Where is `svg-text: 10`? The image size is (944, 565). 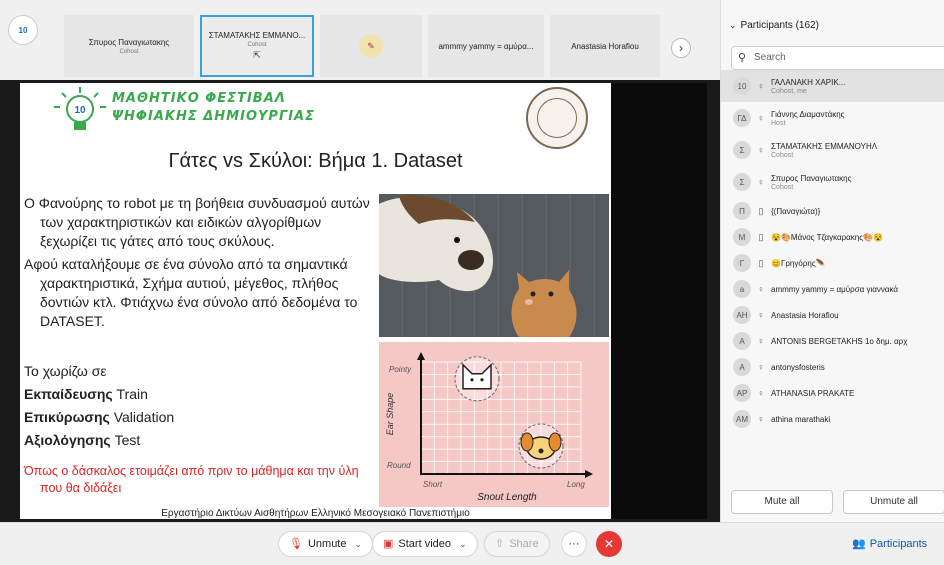 svg-text: 10 is located at coordinates (80, 110).